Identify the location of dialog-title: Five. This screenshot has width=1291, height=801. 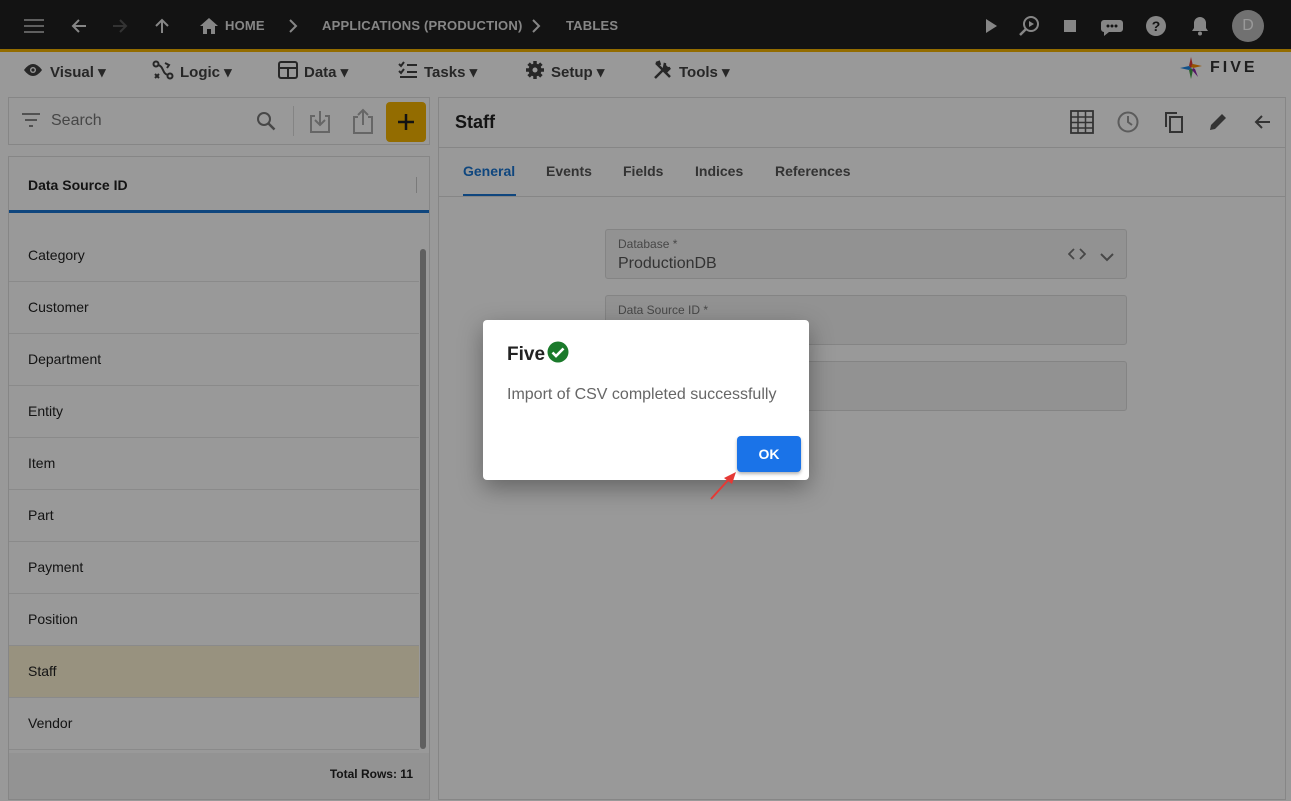
(526, 354).